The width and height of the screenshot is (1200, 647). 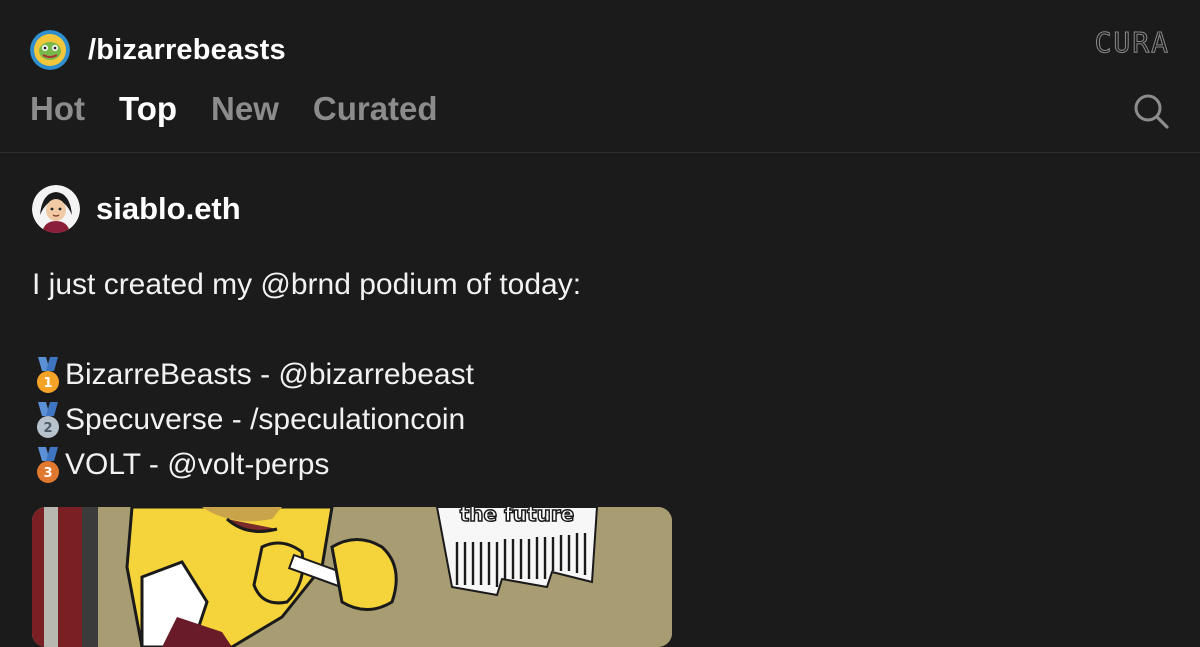 I want to click on svg-text: the future, so click(x=517, y=516).